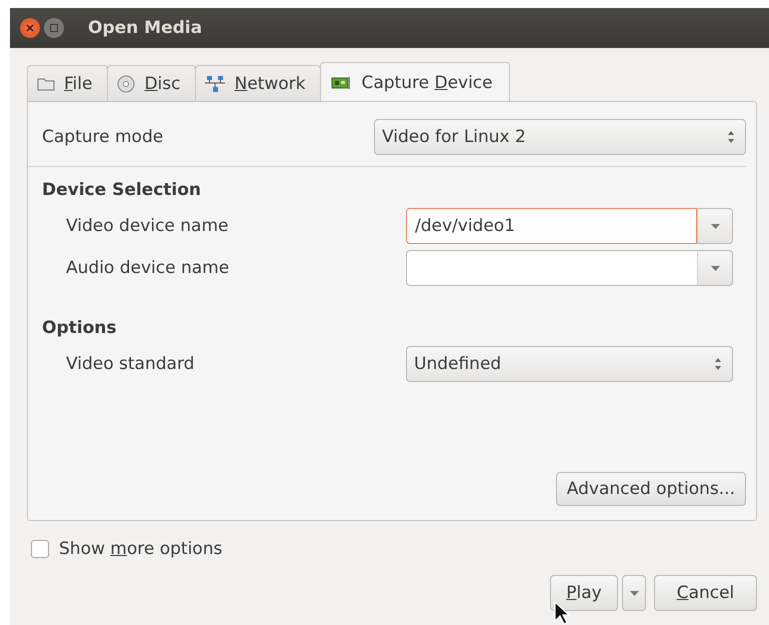 The image size is (769, 625). Describe the element at coordinates (258, 83) in the screenshot. I see `tab: Network` at that location.